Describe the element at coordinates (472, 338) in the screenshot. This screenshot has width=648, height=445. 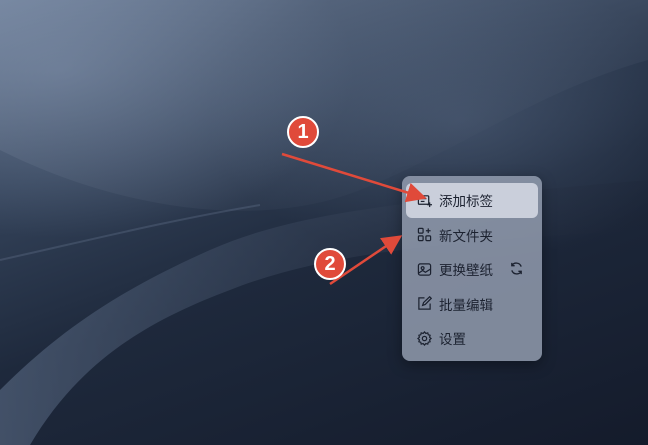
I see `menu-item-settings: 设置` at that location.